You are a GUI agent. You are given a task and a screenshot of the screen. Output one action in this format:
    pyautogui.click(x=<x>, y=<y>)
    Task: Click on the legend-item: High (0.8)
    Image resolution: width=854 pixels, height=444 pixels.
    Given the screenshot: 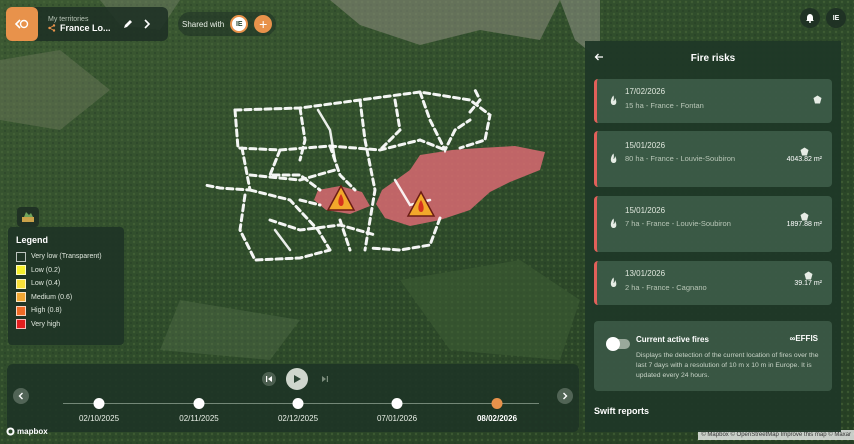 What is the action you would take?
    pyautogui.click(x=66, y=311)
    